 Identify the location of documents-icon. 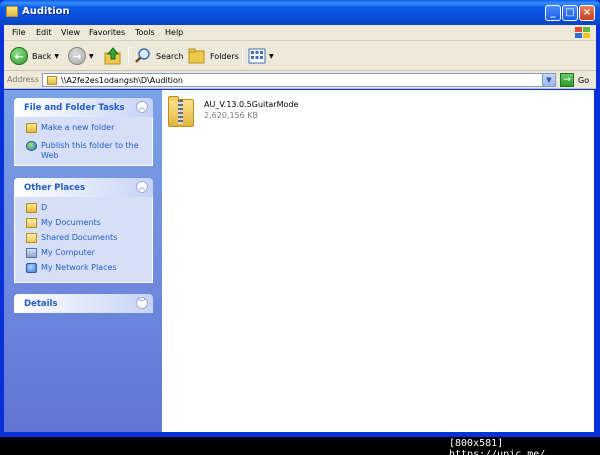
(31, 223).